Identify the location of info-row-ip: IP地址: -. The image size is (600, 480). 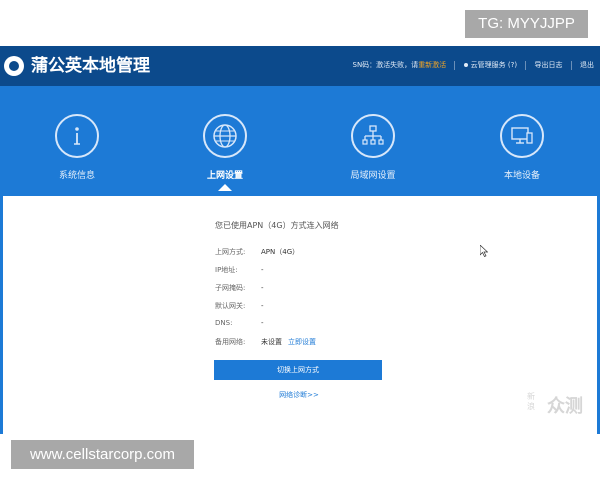
(305, 274).